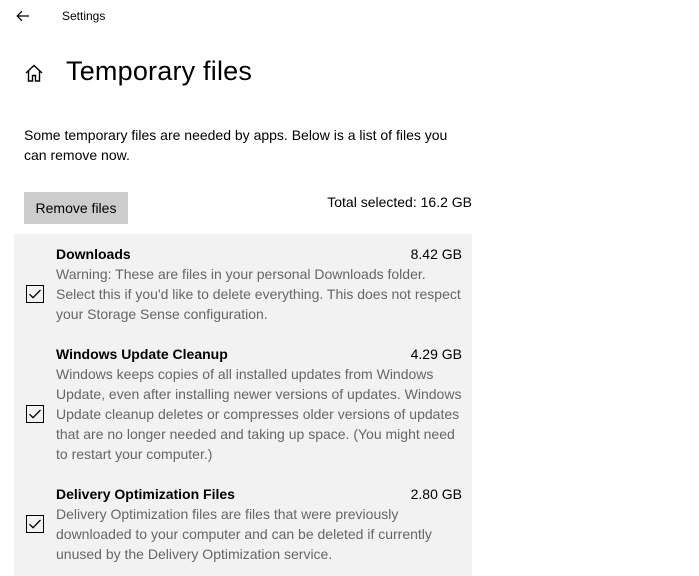 Image resolution: width=699 pixels, height=576 pixels. Describe the element at coordinates (145, 494) in the screenshot. I see `item-name: Delivery Optimization Files` at that location.